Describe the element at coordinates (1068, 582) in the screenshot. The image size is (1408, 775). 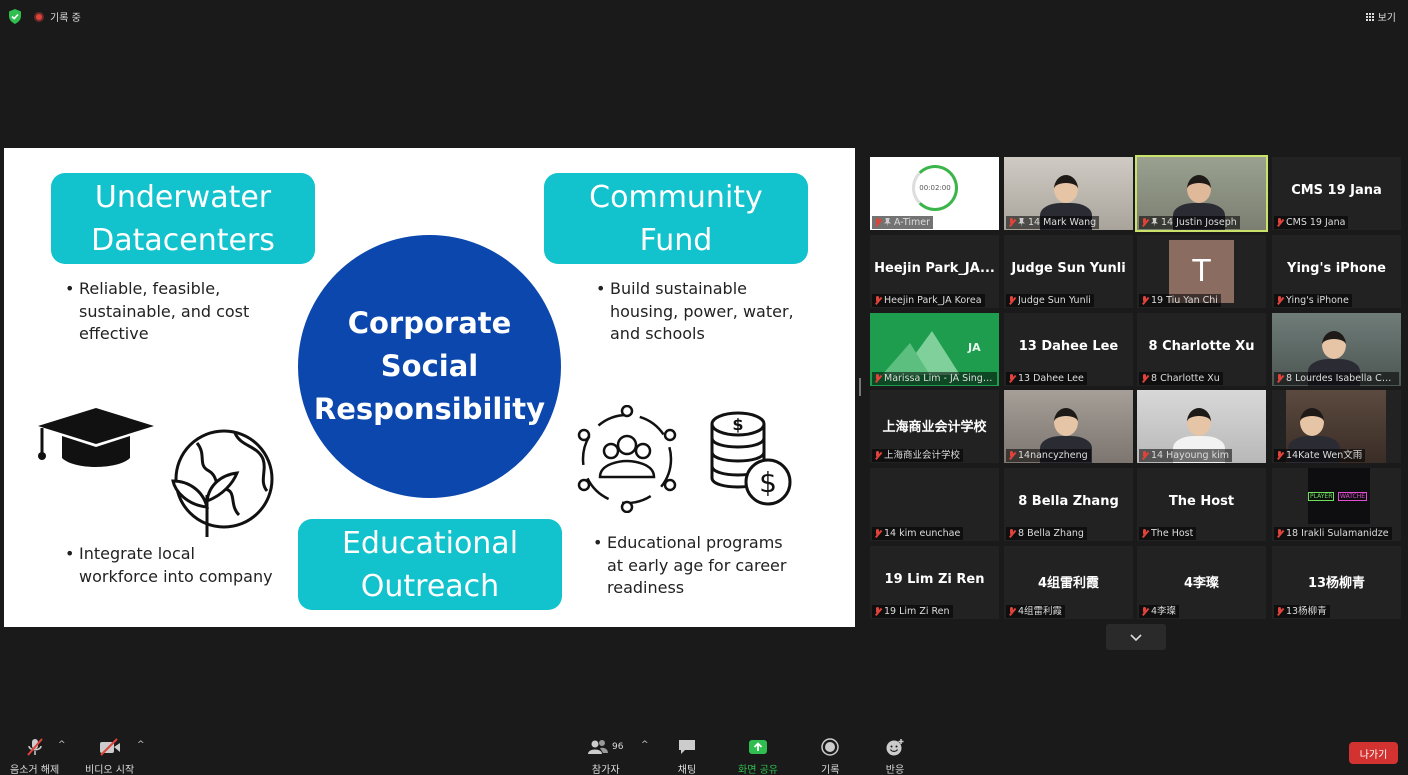
I see `participant-tile: 4组雷利霞 4组雷利霞` at that location.